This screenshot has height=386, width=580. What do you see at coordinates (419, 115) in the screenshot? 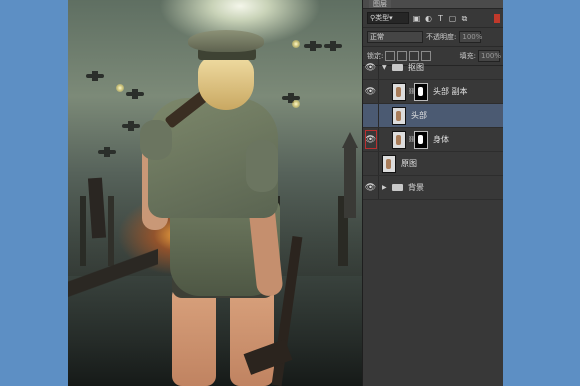
I see `layer-name: 头部` at bounding box center [419, 115].